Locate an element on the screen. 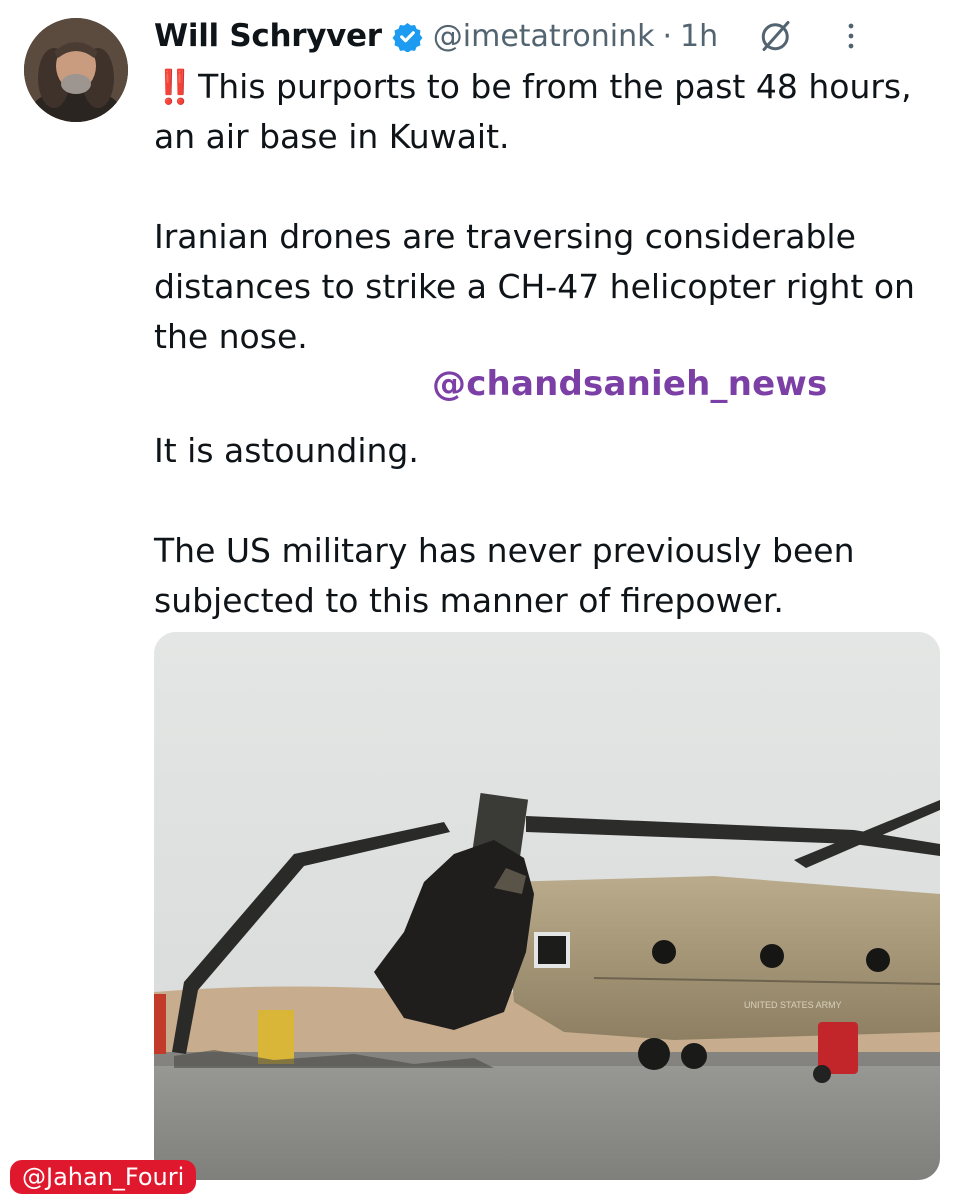 The image size is (966, 1200). tweet-header: Will Schryver @imetatronink · 1h is located at coordinates (545, 36).